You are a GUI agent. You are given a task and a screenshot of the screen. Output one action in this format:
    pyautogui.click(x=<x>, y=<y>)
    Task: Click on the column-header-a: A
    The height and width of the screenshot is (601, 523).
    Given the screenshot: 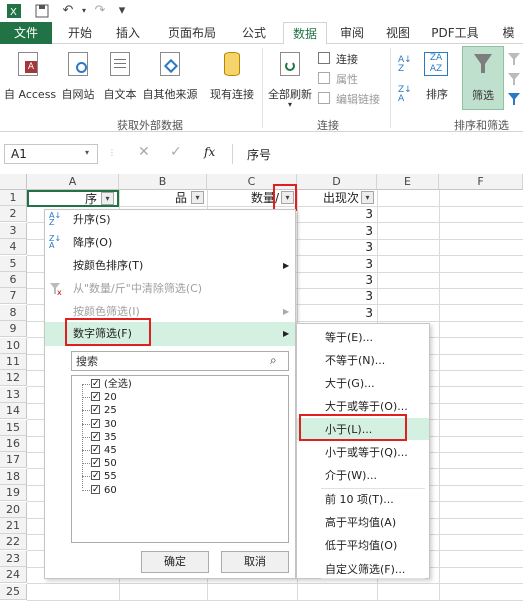 What is the action you would take?
    pyautogui.click(x=73, y=182)
    